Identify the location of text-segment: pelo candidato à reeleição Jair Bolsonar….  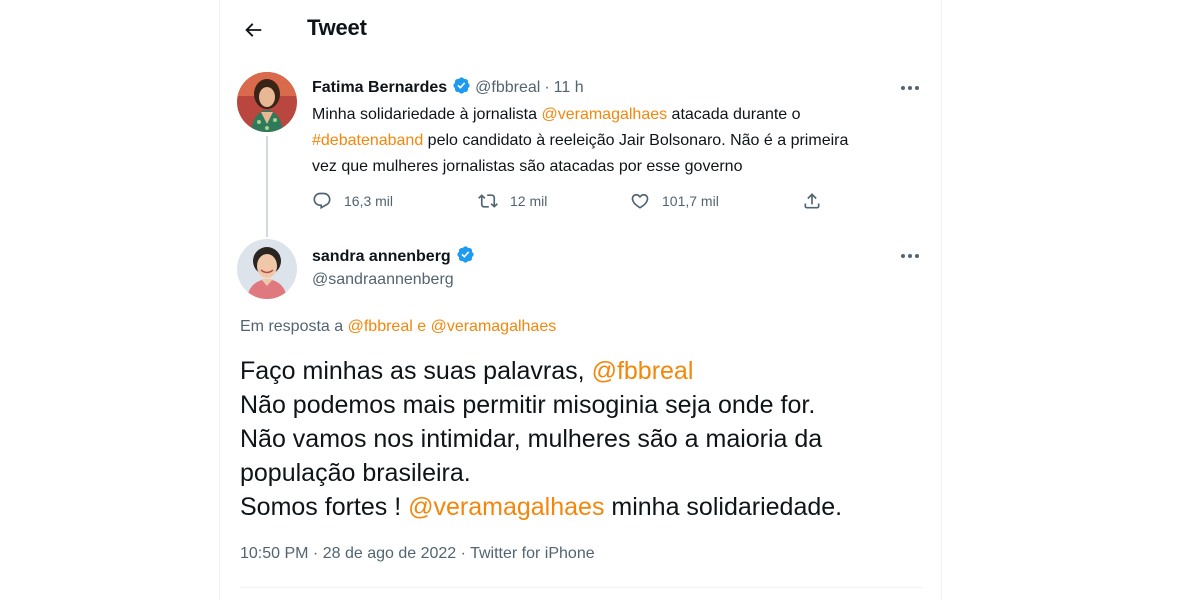
(636, 140).